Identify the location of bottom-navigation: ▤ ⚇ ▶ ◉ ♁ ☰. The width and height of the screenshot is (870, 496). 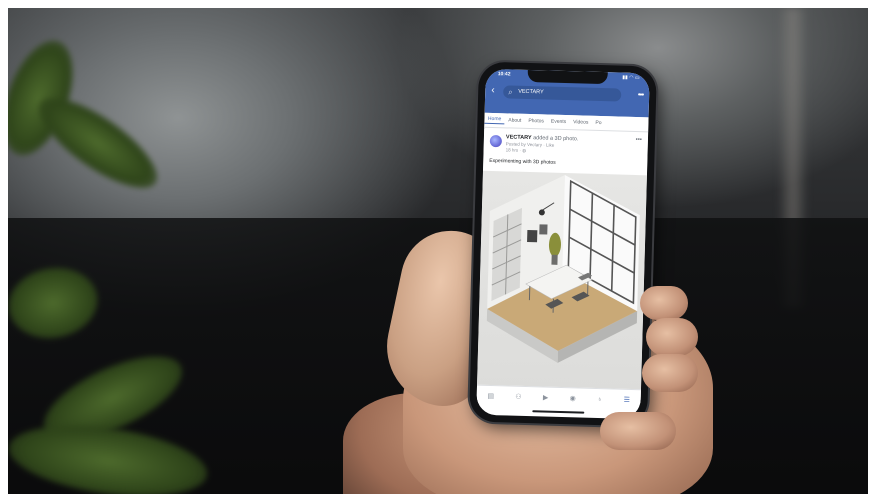
(558, 398).